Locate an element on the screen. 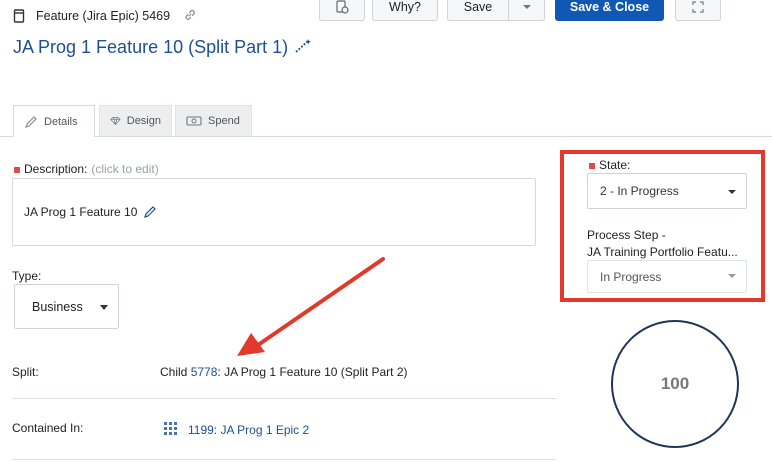 This screenshot has height=462, width=772. tab-spend: Spend is located at coordinates (213, 120).